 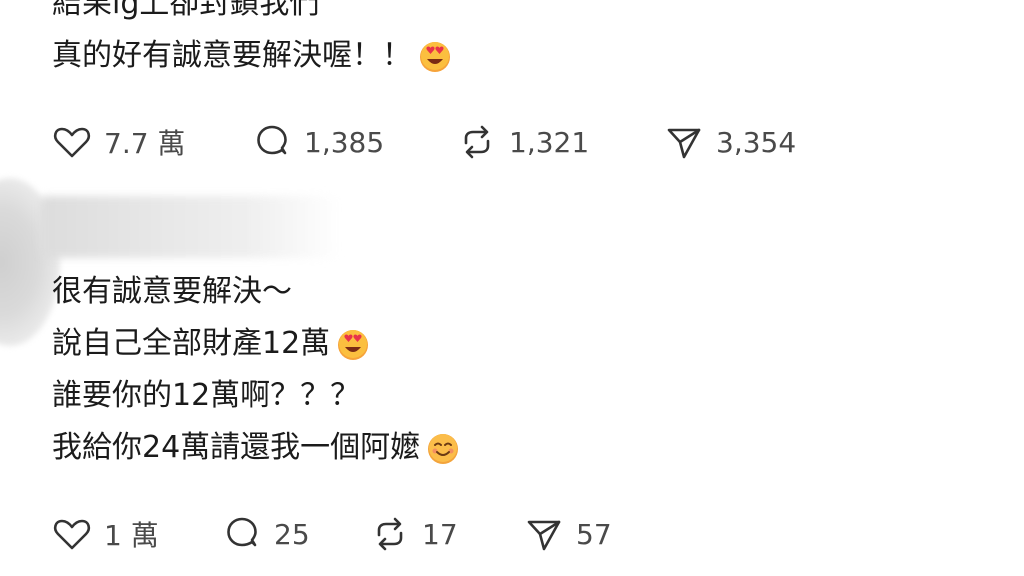 I want to click on post-1-action-bar: 7.7 萬 1,385 1,321 3,354, so click(x=452, y=142).